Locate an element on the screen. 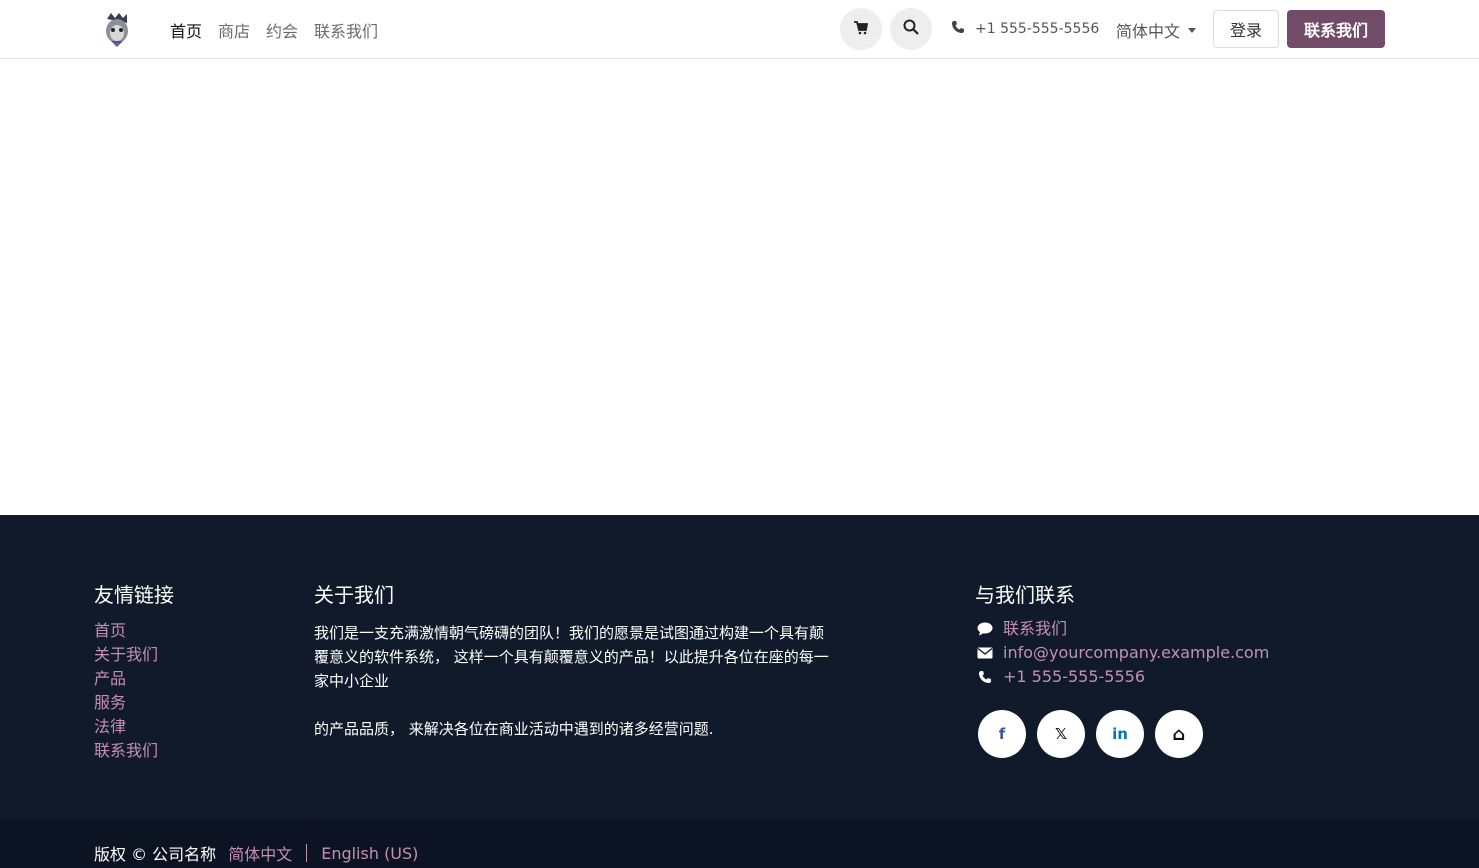 The width and height of the screenshot is (1479, 868). language-dropdown: 简体中文 is located at coordinates (1156, 30).